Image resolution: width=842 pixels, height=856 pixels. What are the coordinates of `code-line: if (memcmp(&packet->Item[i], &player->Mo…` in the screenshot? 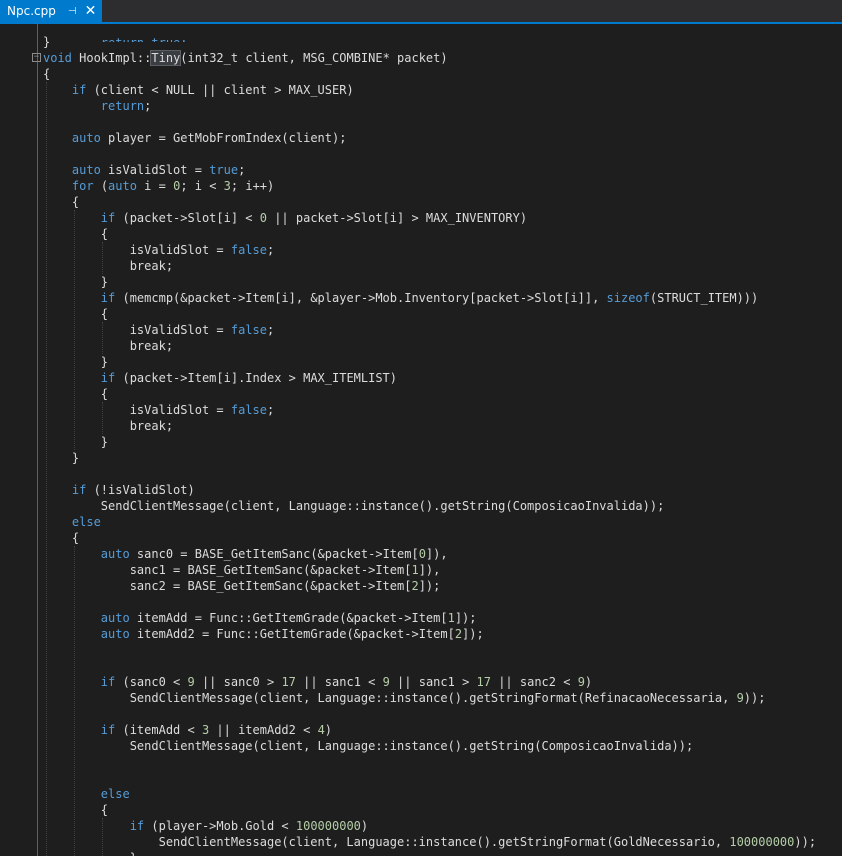 It's located at (400, 298).